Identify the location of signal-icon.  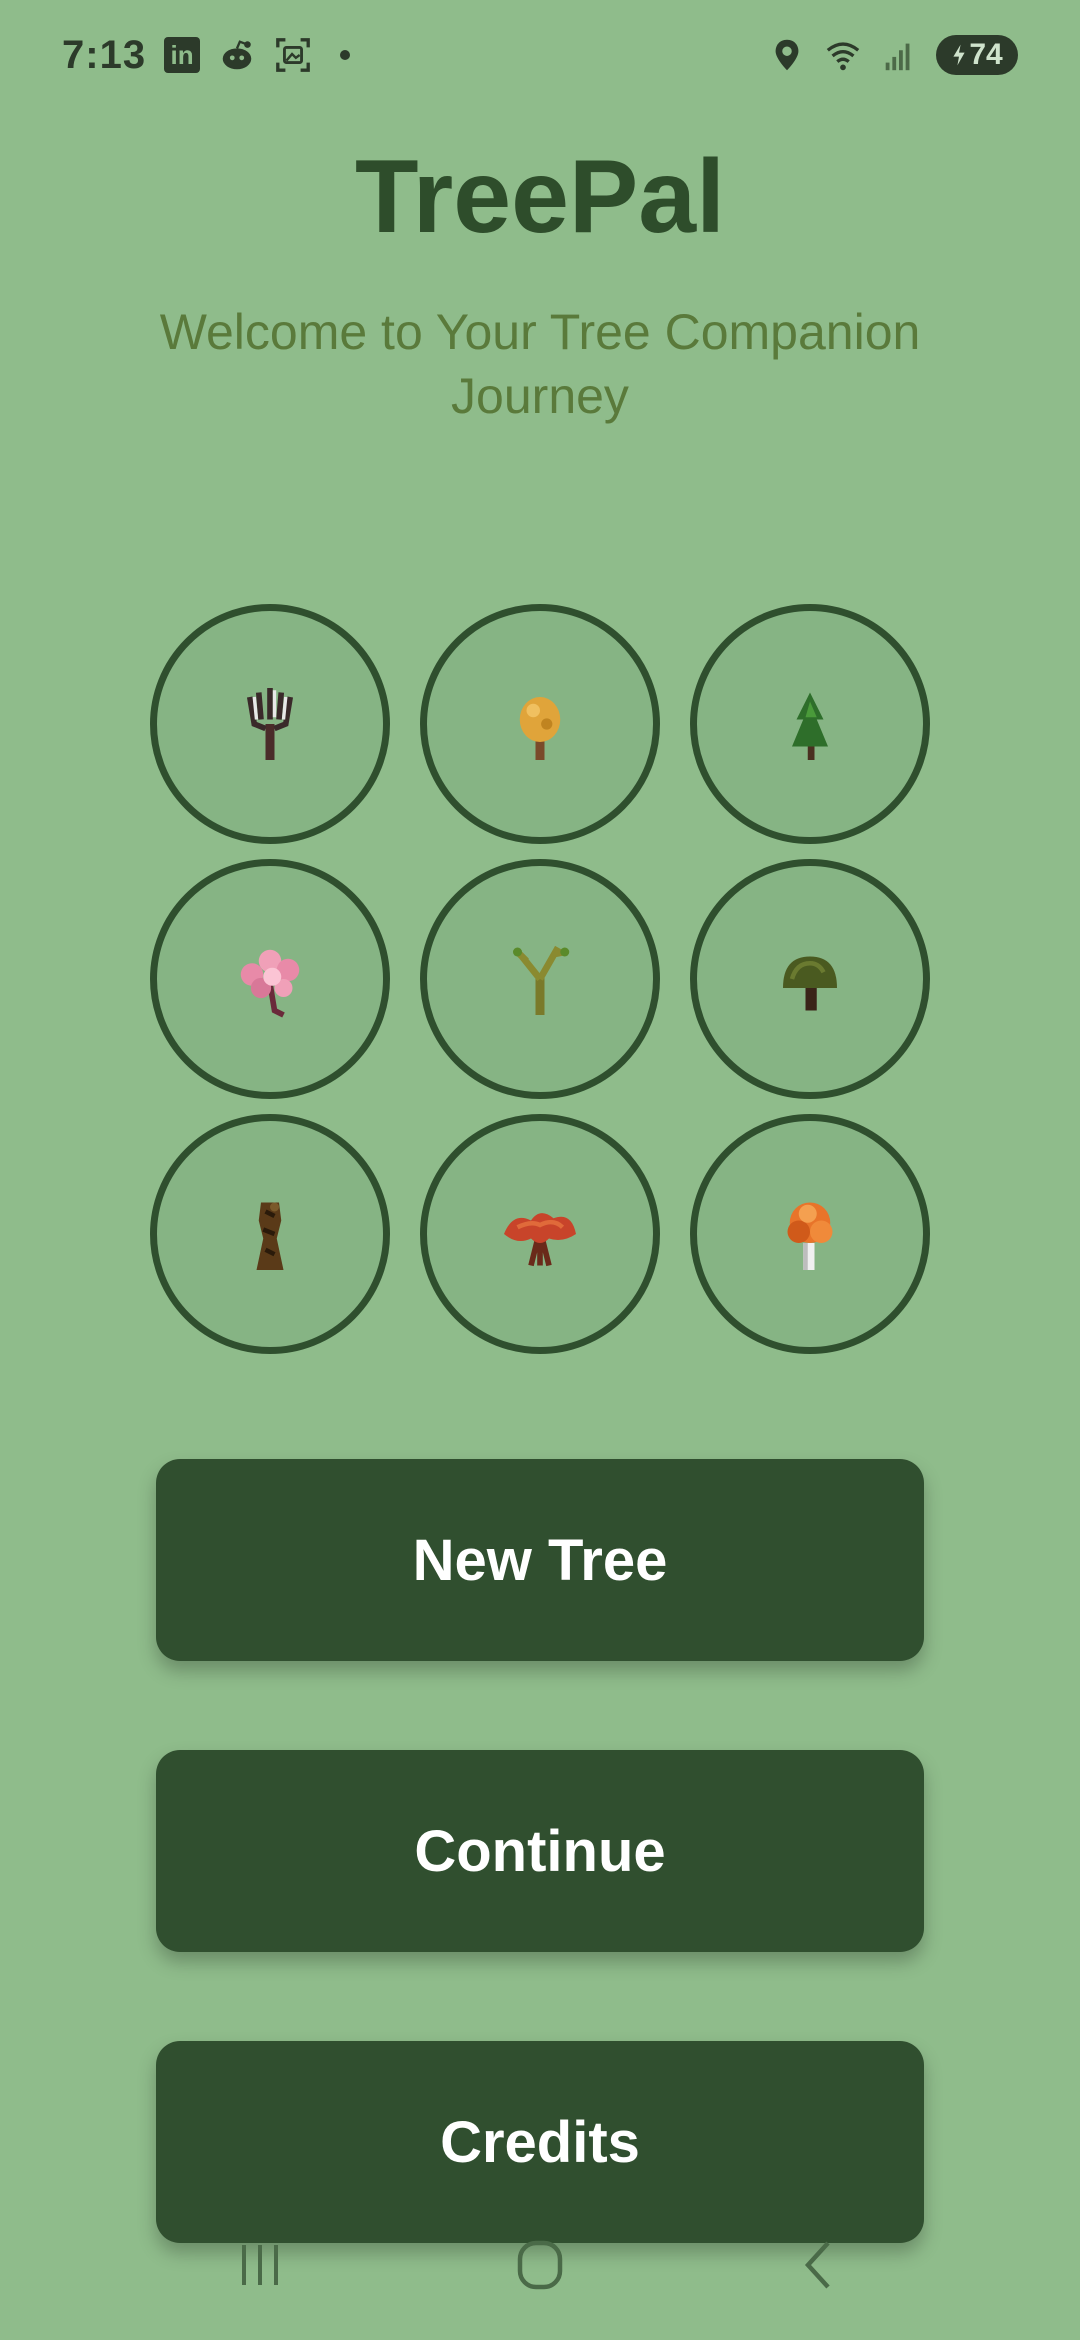
(899, 55).